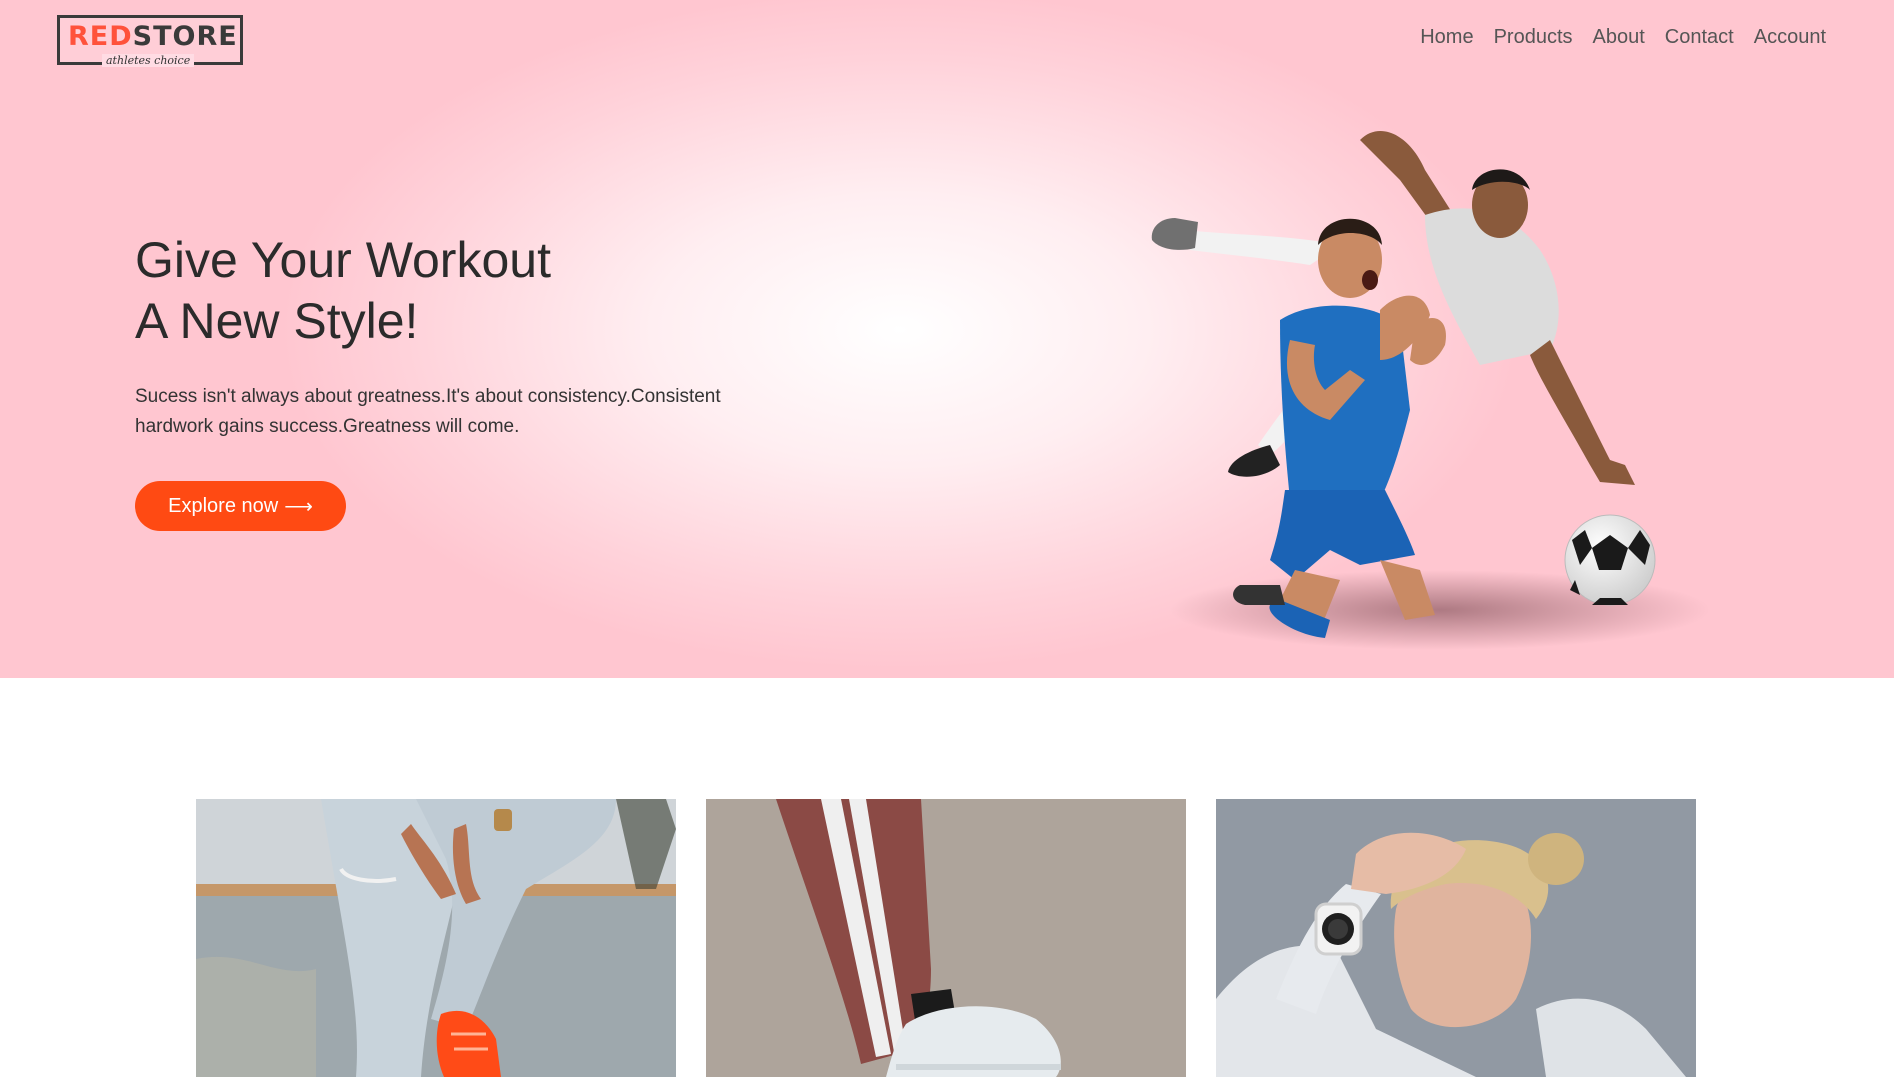  I want to click on hero-title-line-1: Give Your Workout, so click(343, 260).